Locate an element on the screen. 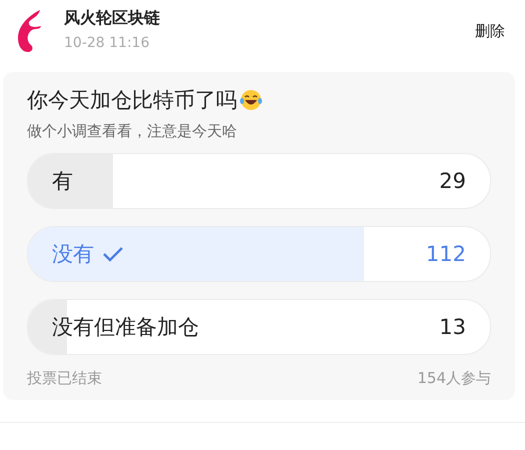 The image size is (525, 450). vote-count: 13 is located at coordinates (452, 327).